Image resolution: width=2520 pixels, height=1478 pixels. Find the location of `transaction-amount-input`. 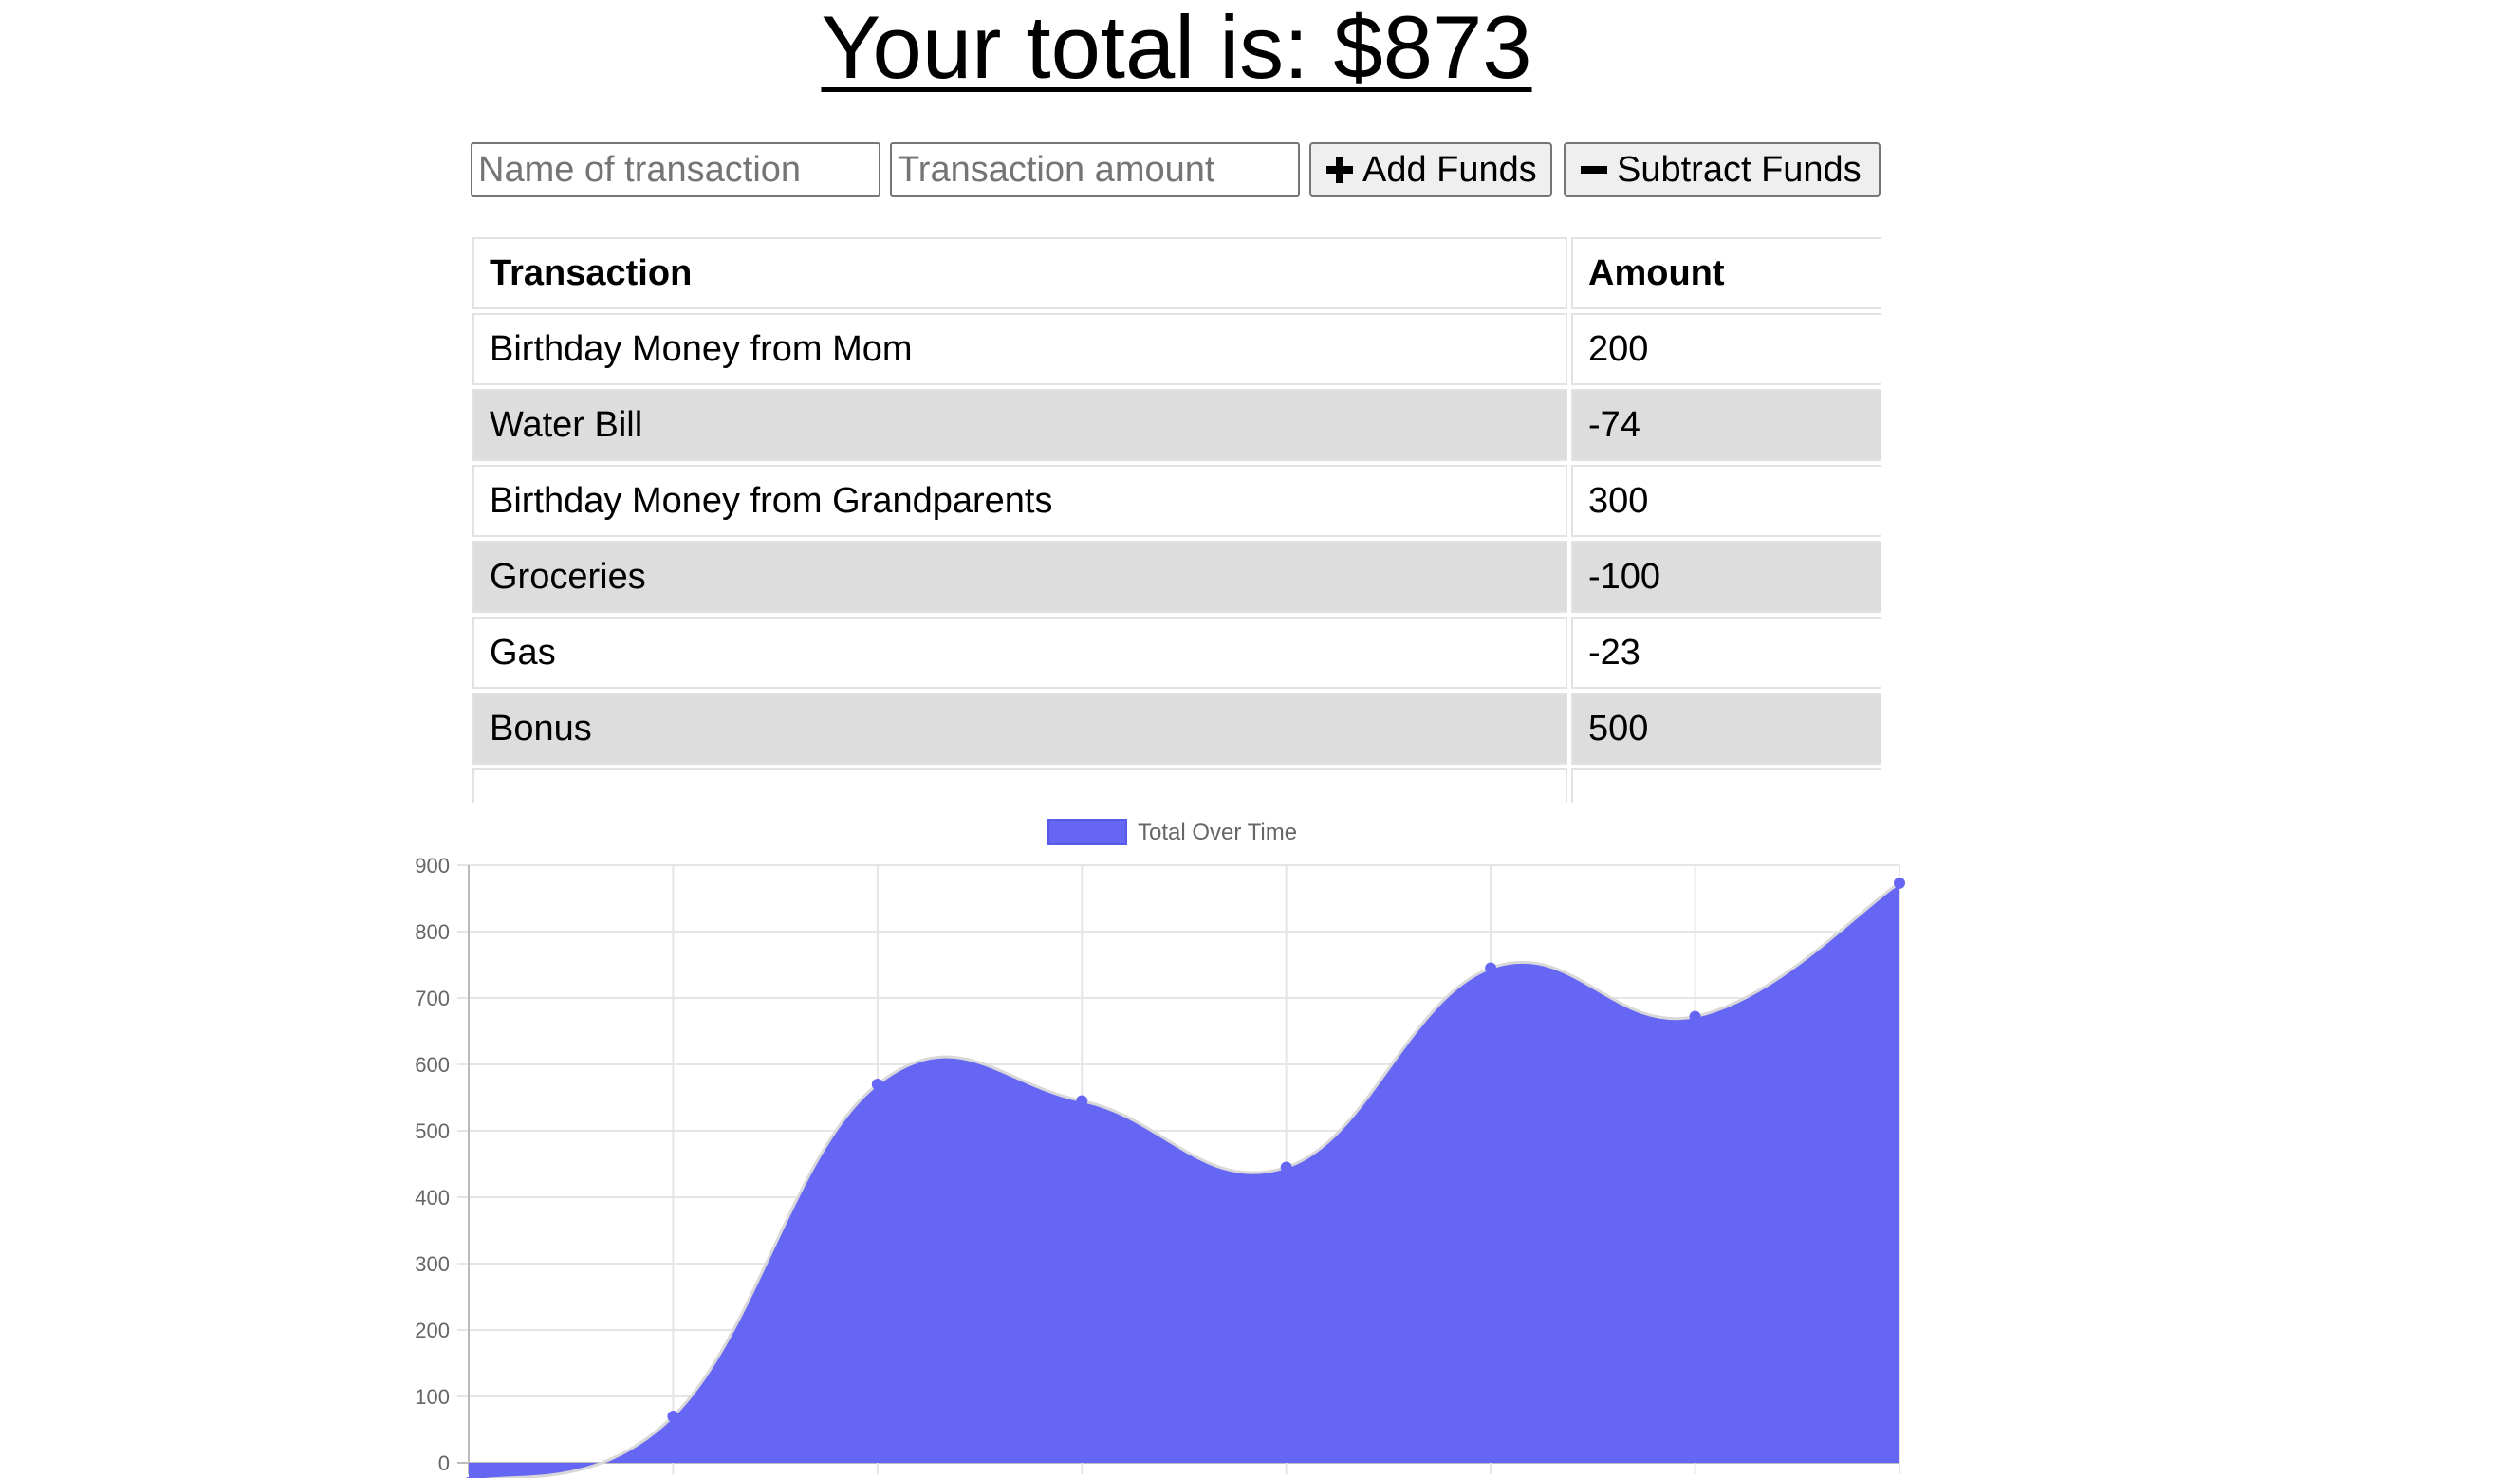

transaction-amount-input is located at coordinates (1095, 170).